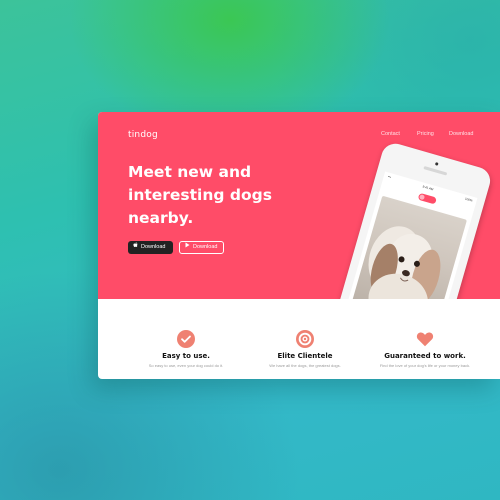 This screenshot has height=500, width=500. I want to click on play-icon, so click(187, 247).